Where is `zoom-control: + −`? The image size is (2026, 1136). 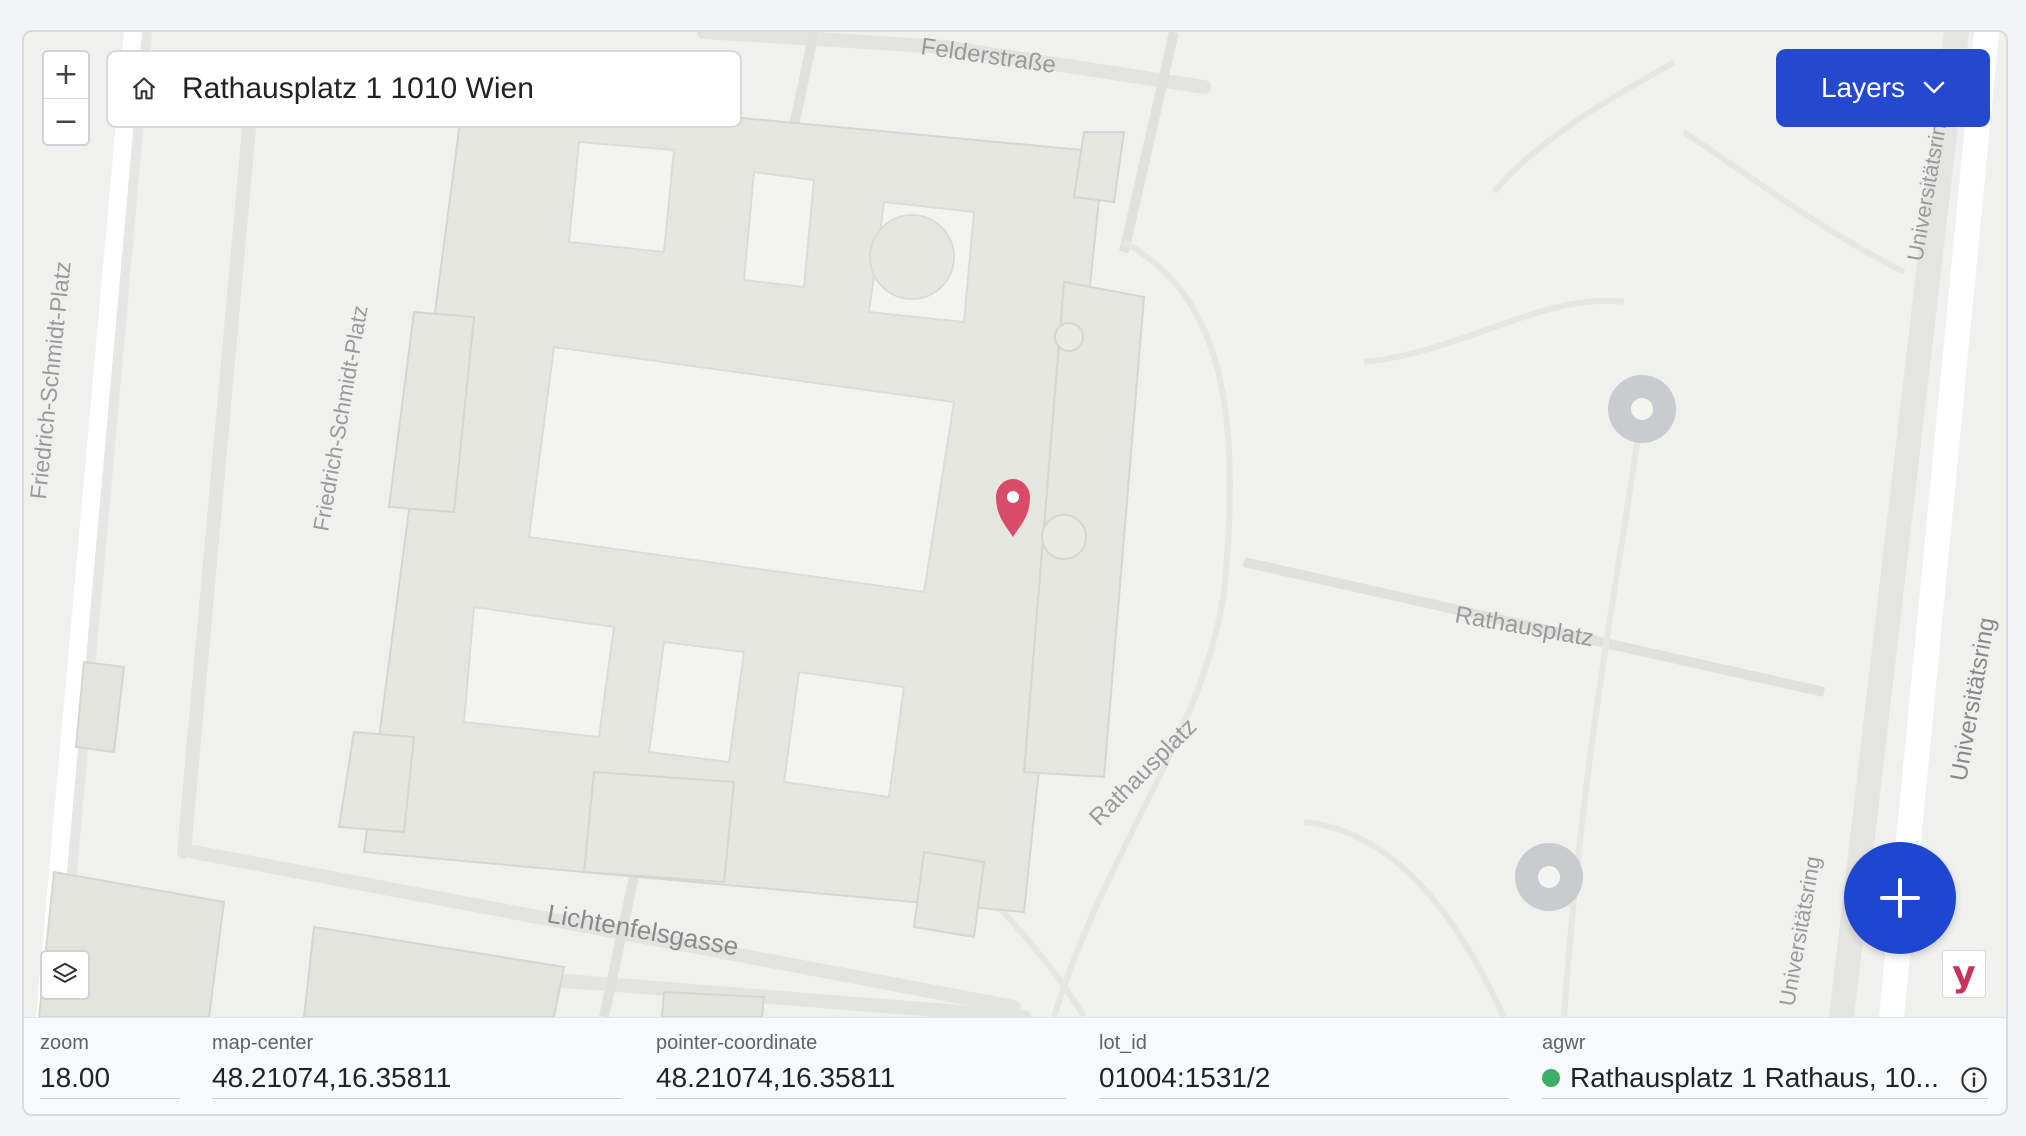
zoom-control: + − is located at coordinates (66, 98).